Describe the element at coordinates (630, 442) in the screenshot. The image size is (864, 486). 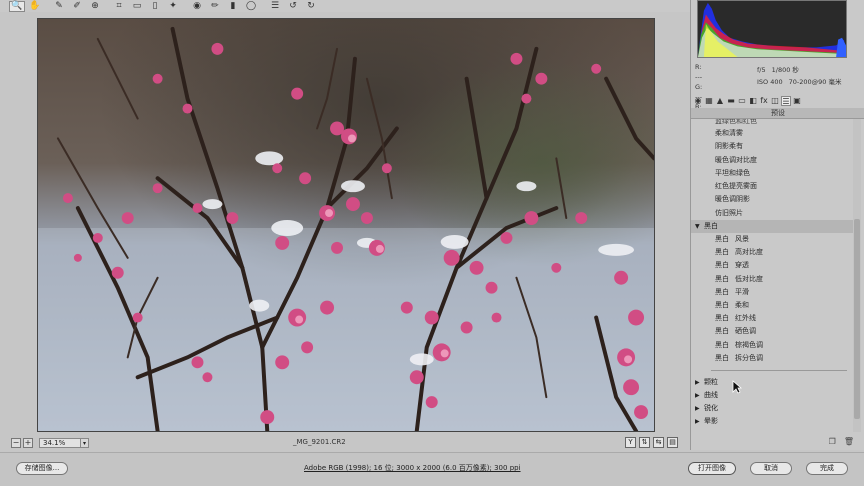
I see `toggle-y-icon: Y` at that location.